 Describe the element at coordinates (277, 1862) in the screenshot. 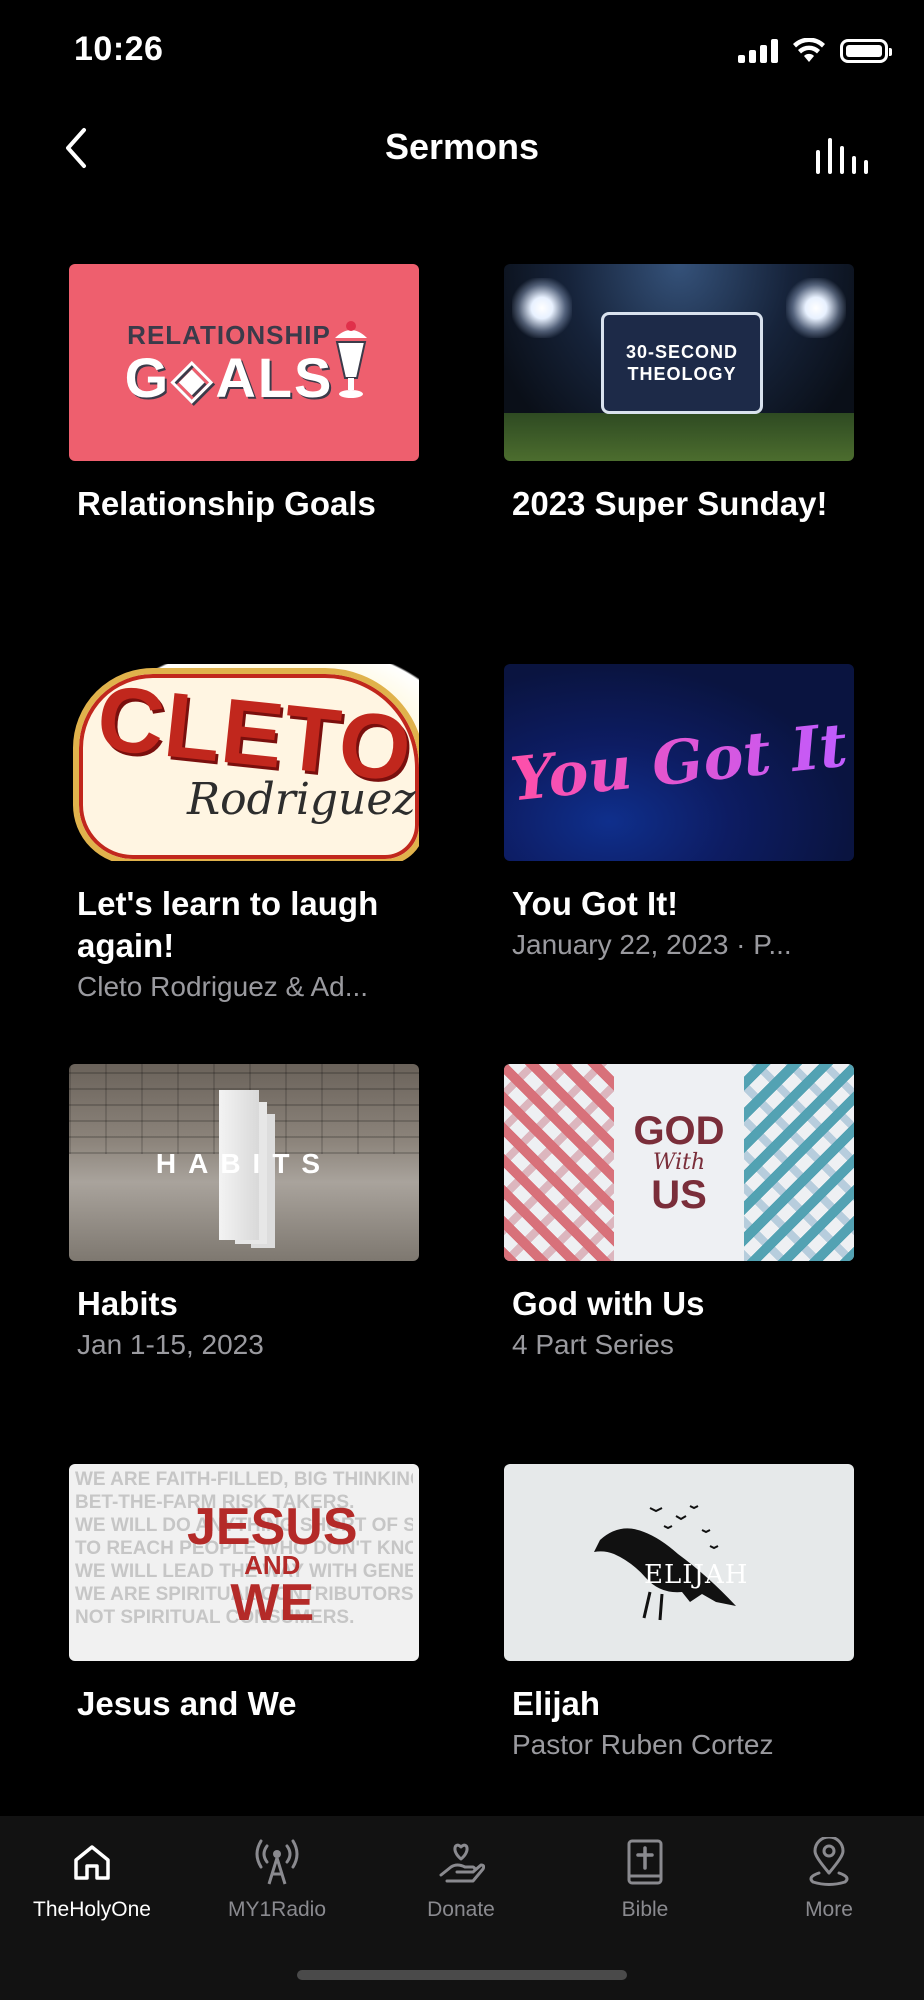

I see `radio-tower-icon` at that location.